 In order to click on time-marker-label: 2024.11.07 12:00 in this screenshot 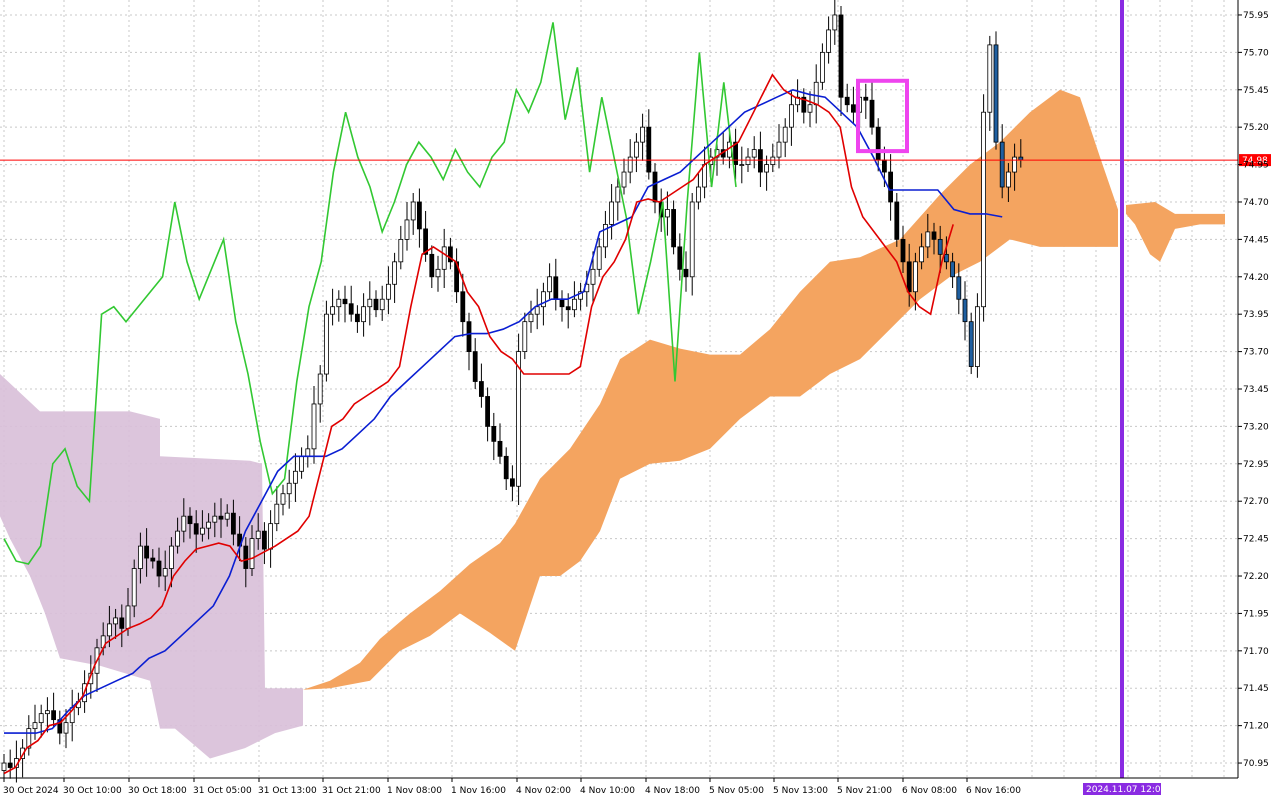, I will do `click(1126, 790)`.